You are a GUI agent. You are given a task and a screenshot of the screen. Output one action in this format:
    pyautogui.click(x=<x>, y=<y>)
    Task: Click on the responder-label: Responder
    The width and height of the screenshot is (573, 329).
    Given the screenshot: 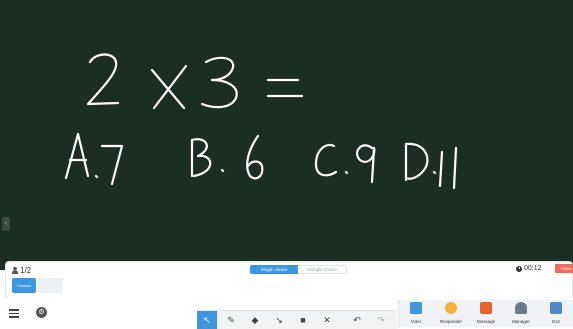 What is the action you would take?
    pyautogui.click(x=450, y=321)
    